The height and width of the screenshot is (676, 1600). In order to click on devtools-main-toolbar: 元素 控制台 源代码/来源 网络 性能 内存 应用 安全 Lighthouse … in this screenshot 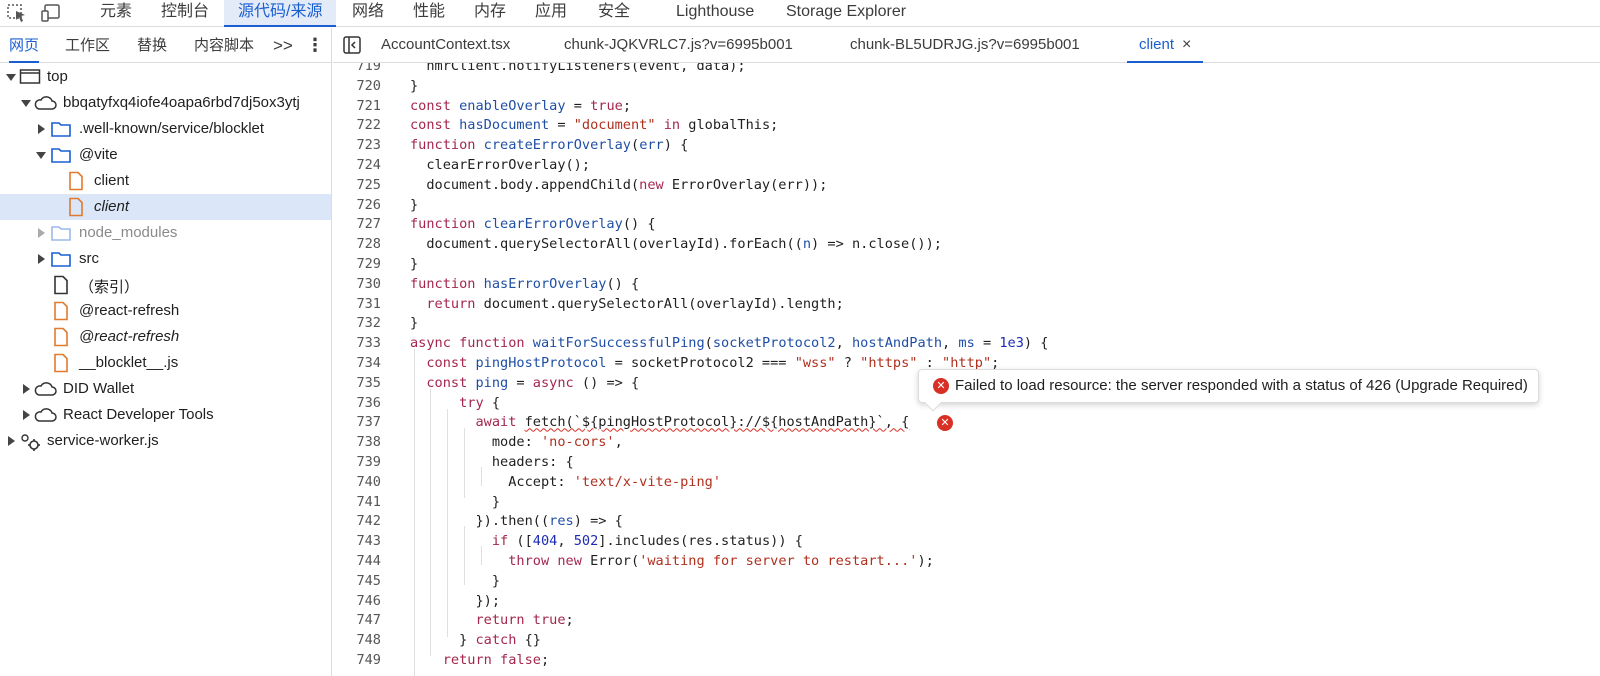, I will do `click(800, 13)`.